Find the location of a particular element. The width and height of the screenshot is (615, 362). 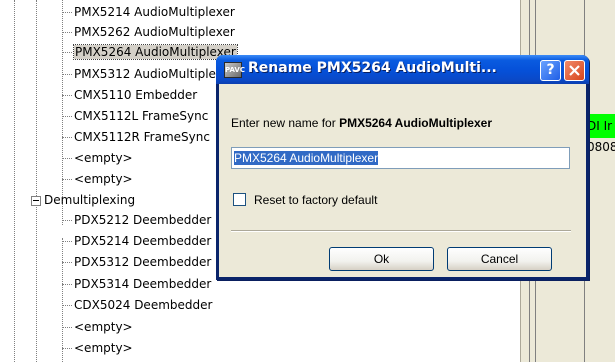

close-icon is located at coordinates (574, 70).